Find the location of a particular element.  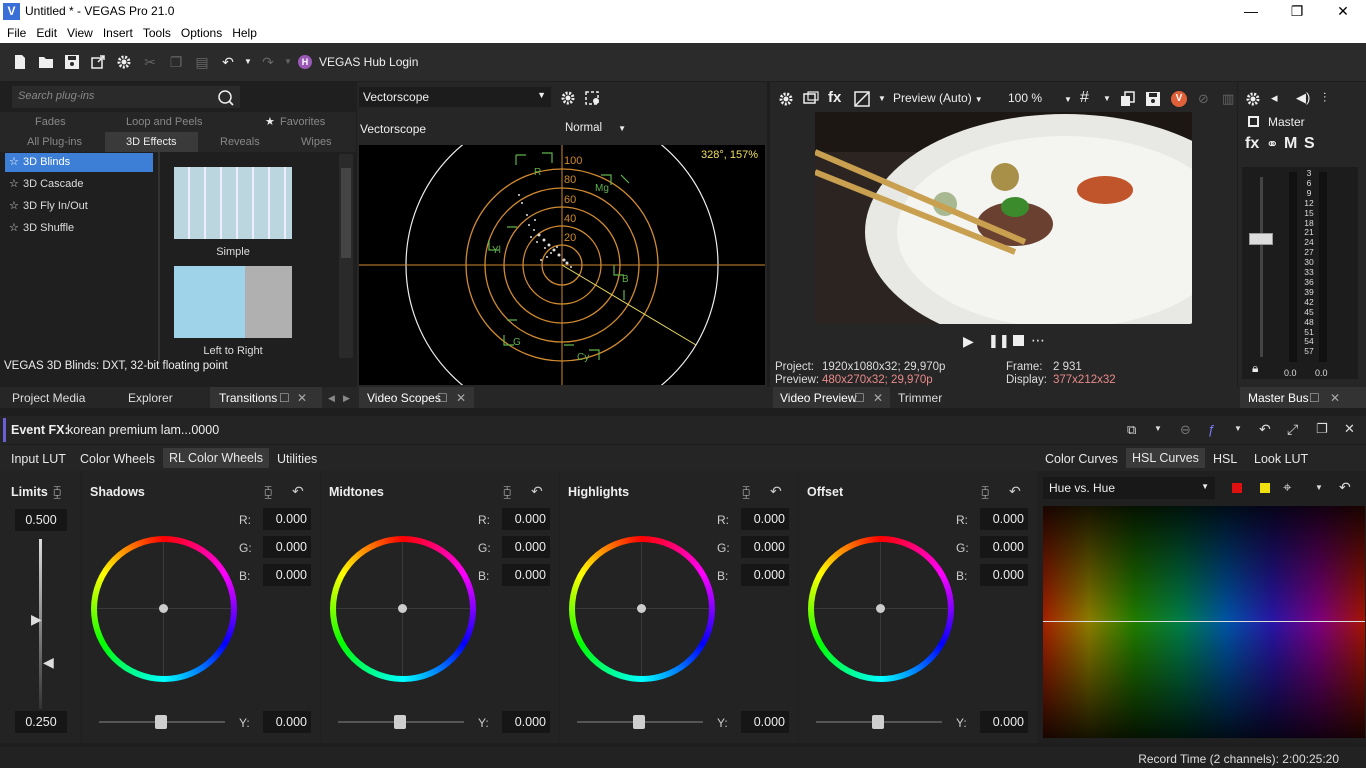

highlights-b-field: 0.000 is located at coordinates (765, 575).